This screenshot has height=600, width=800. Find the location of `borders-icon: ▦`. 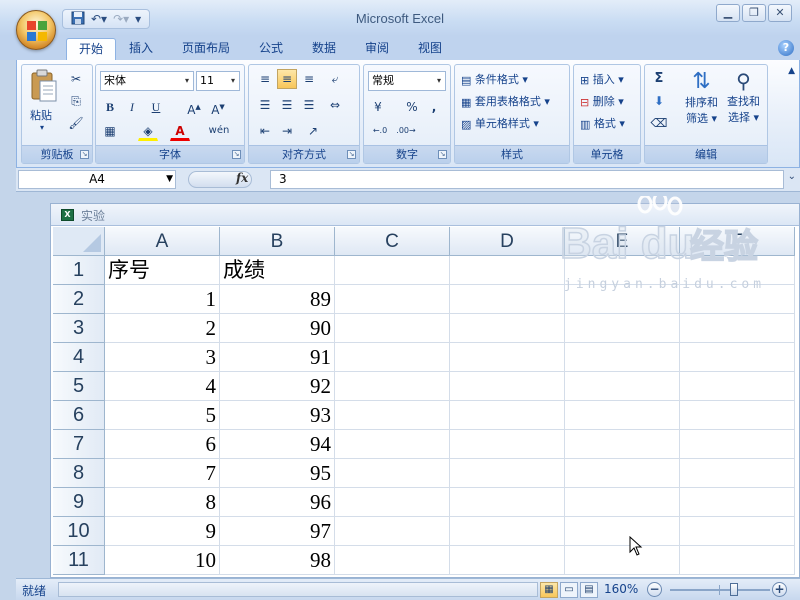

borders-icon: ▦ is located at coordinates (110, 131).